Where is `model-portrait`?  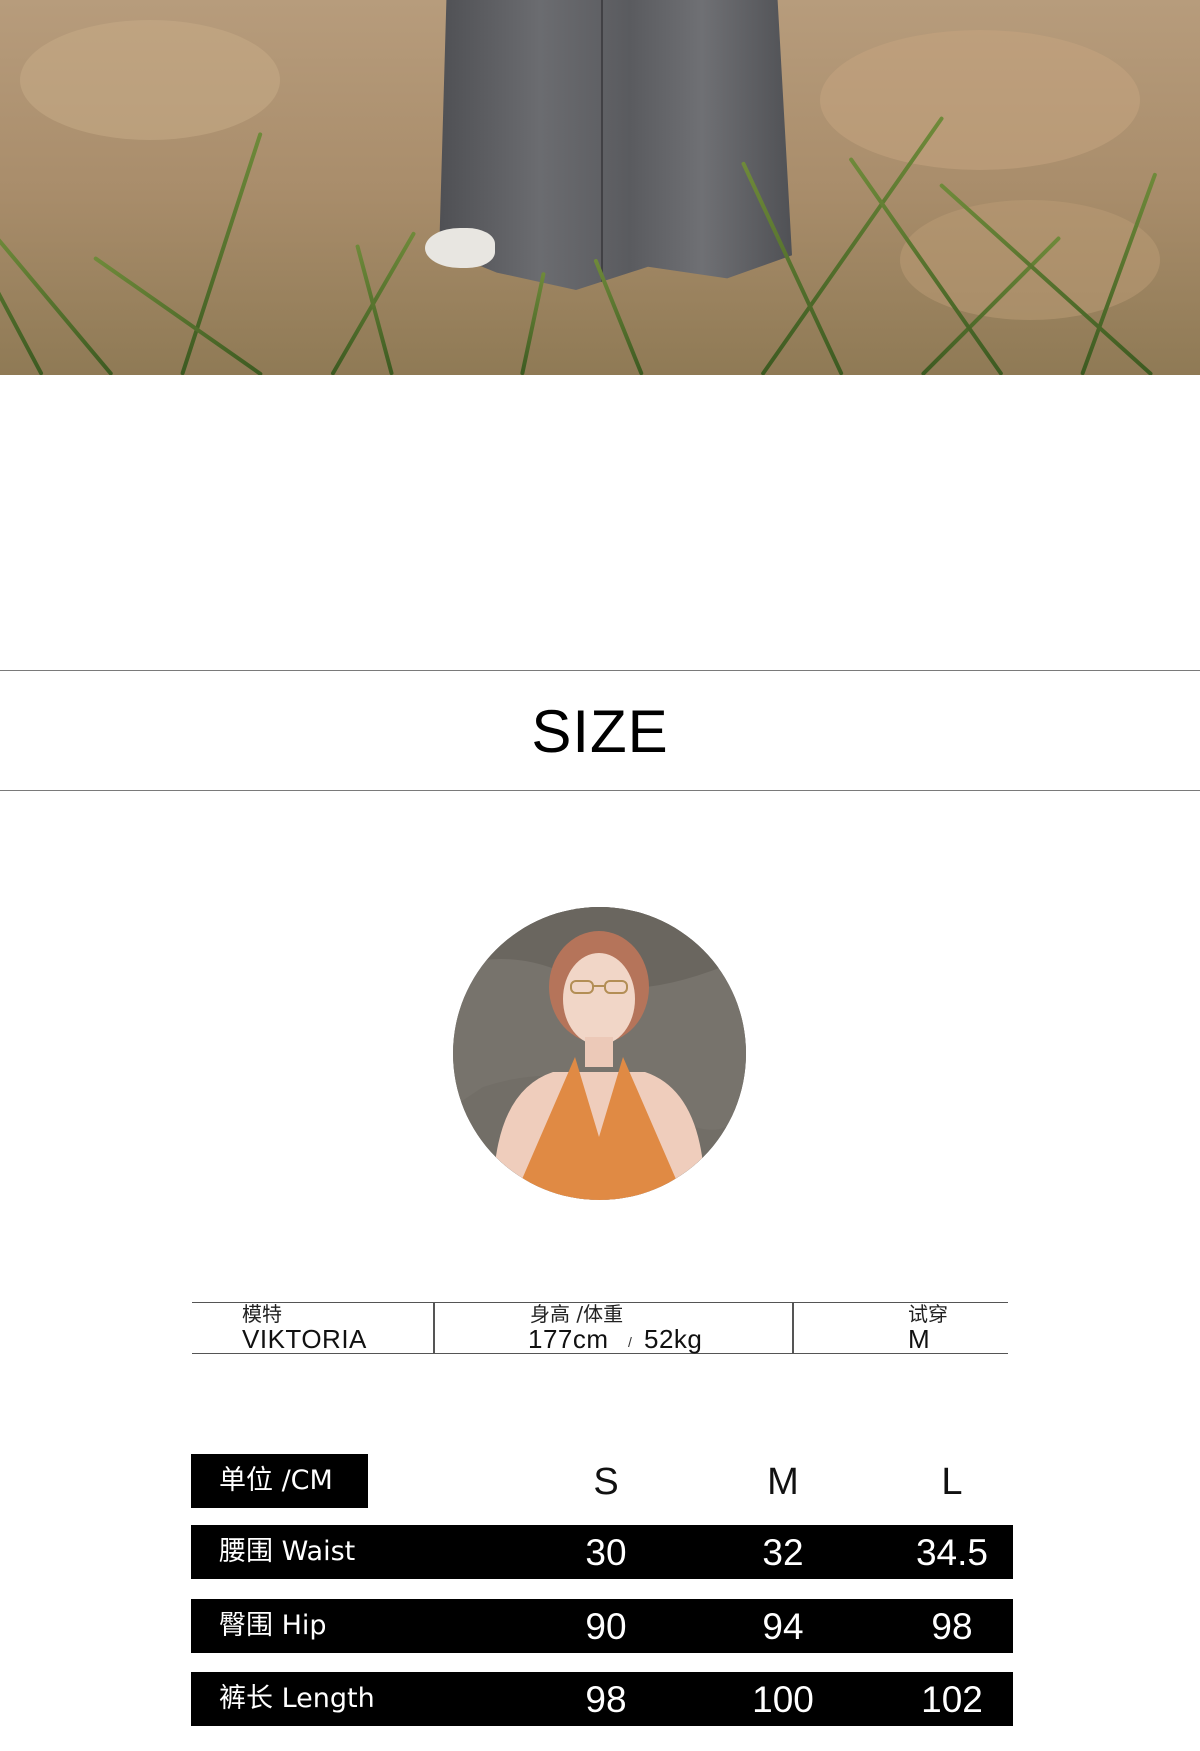
model-portrait is located at coordinates (599, 1053).